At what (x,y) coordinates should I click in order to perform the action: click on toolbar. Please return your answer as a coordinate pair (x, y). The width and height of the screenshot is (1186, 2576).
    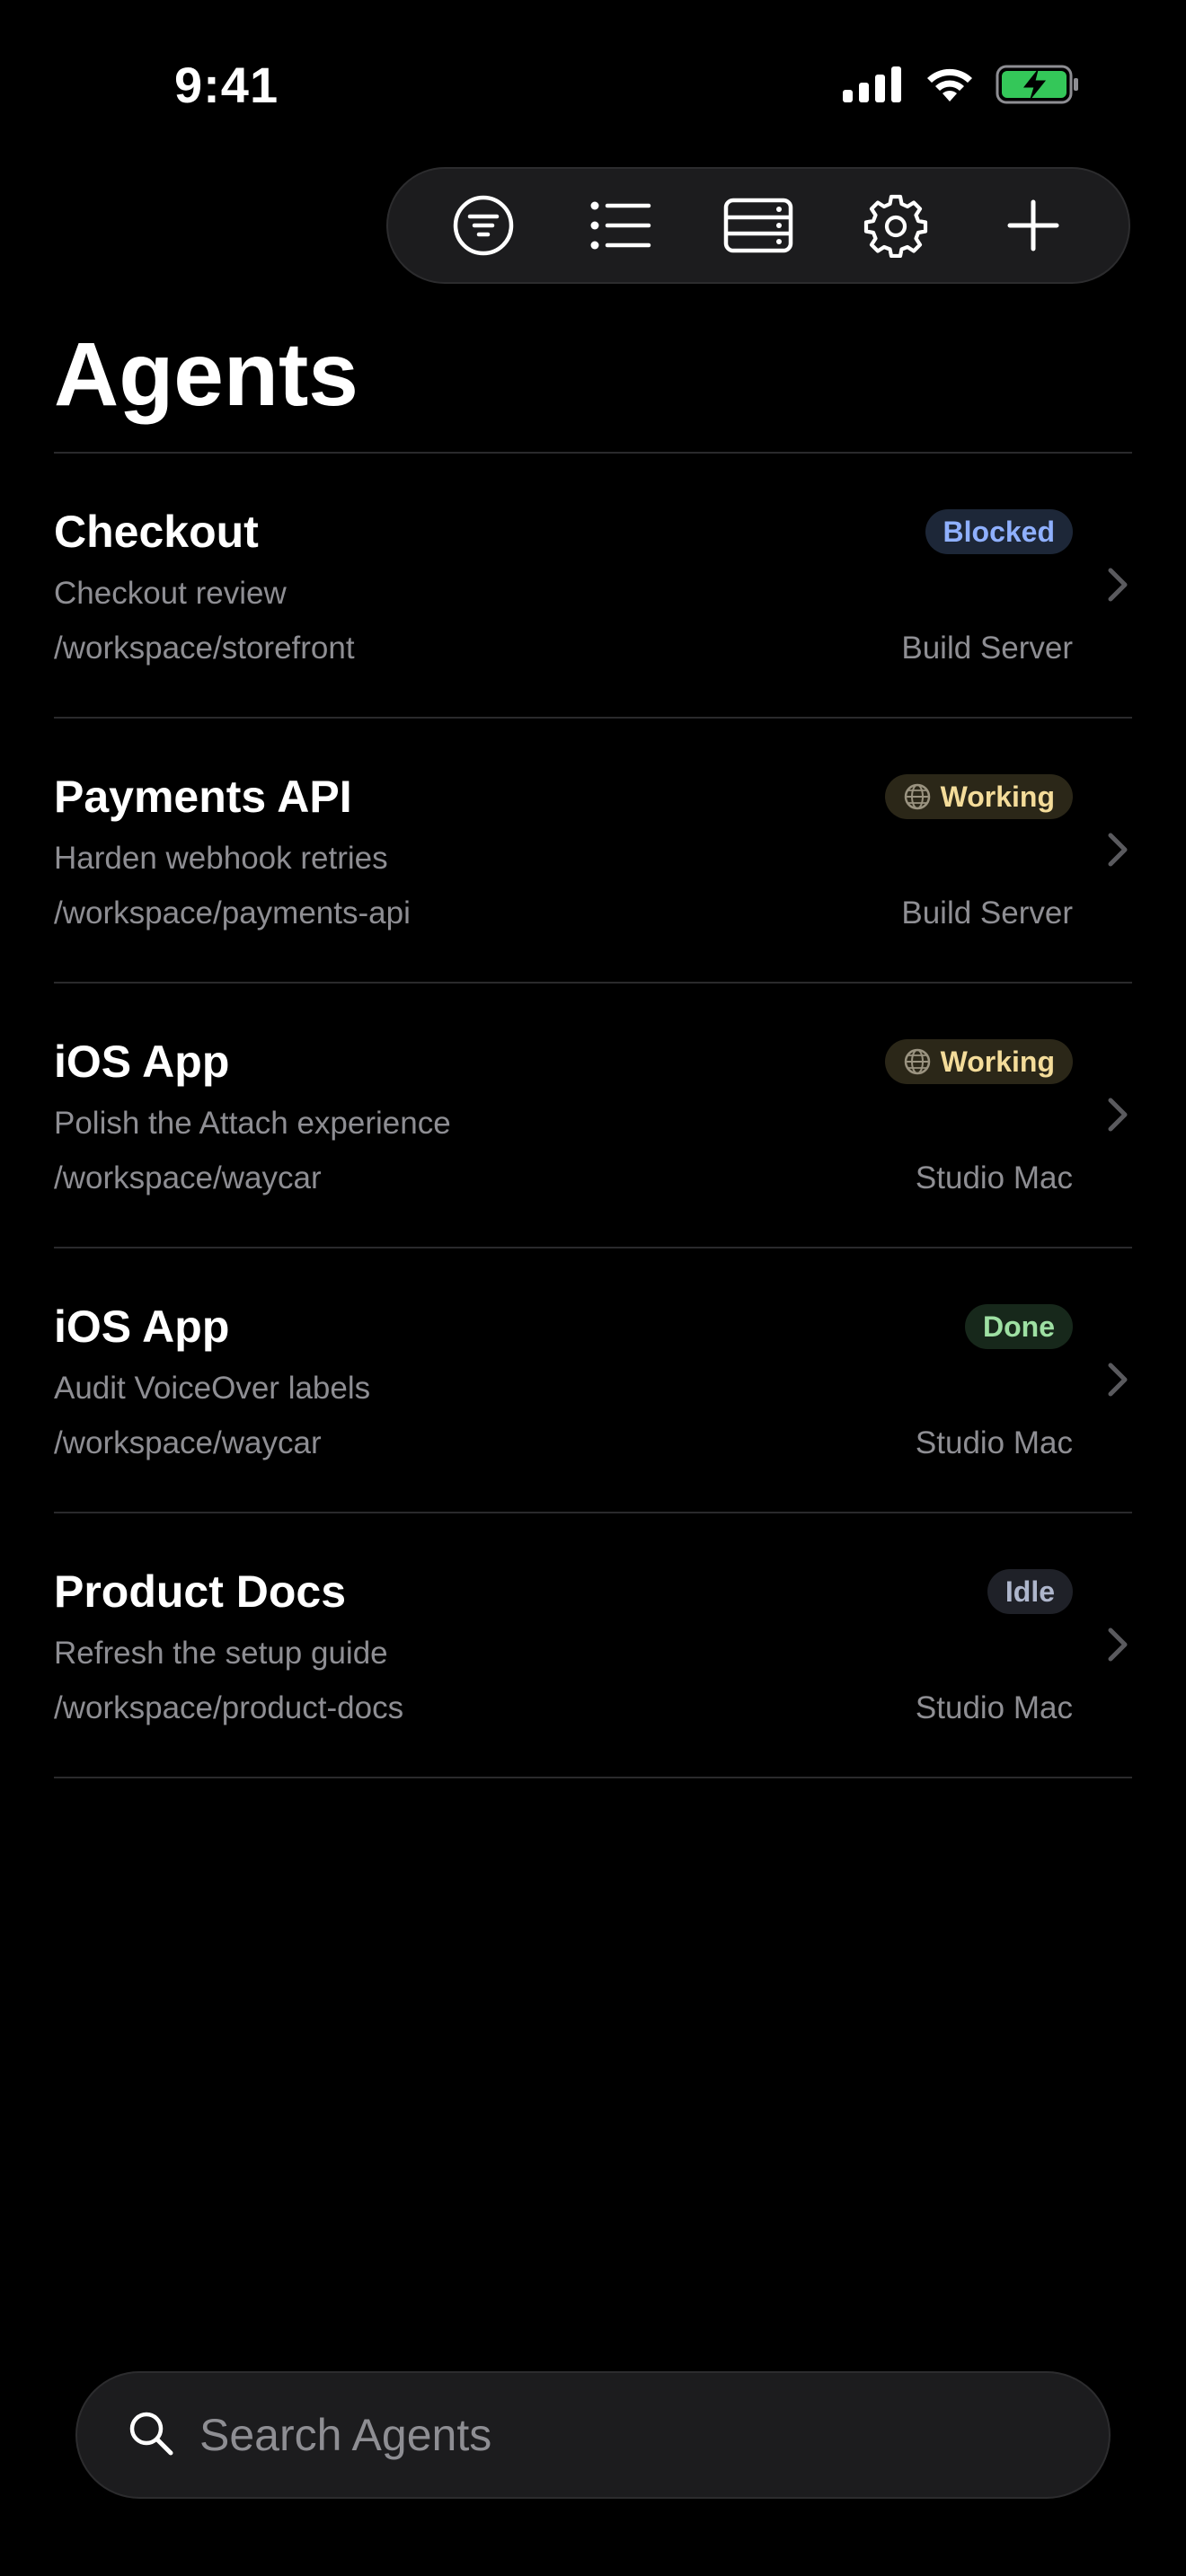
    Looking at the image, I should click on (758, 225).